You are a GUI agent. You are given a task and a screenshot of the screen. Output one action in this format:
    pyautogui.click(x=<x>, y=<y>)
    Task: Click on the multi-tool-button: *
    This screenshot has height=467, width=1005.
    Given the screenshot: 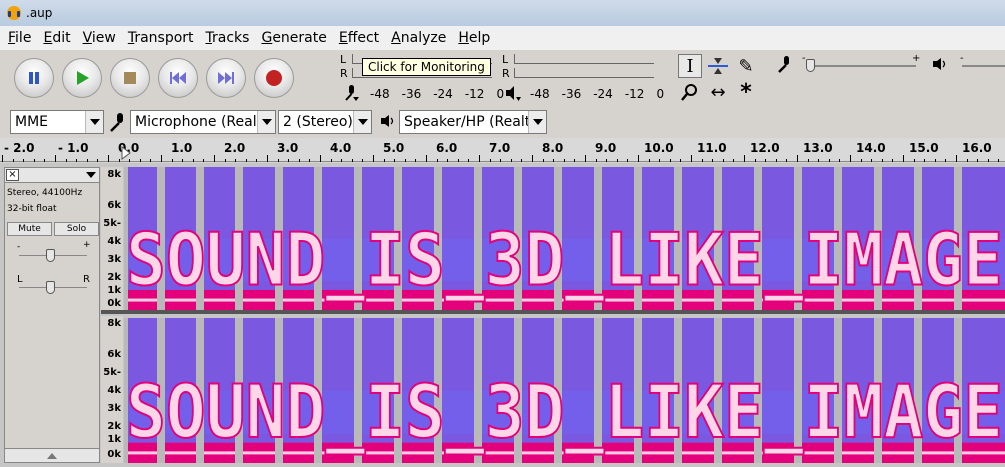 What is the action you would take?
    pyautogui.click(x=746, y=92)
    